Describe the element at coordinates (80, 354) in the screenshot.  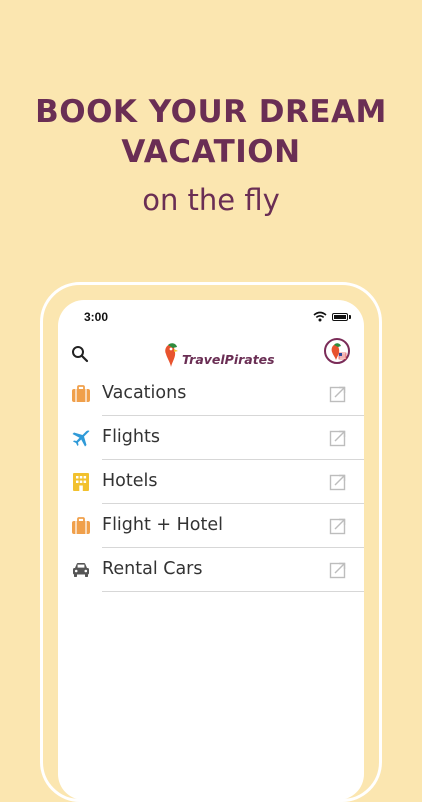
I see `search-icon` at that location.